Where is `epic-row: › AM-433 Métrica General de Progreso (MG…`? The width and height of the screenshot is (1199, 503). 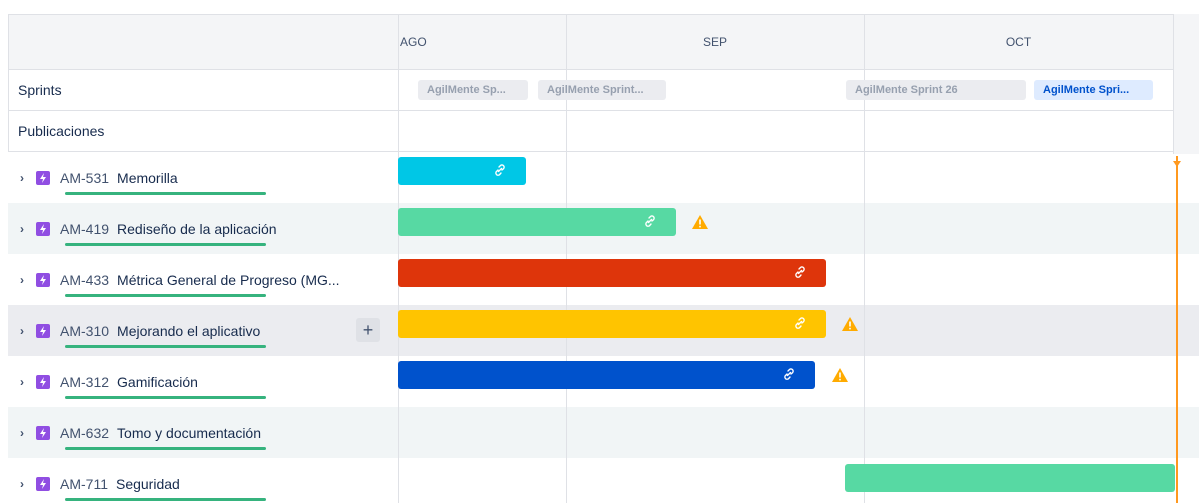 epic-row: › AM-433 Métrica General de Progreso (MG… is located at coordinates (203, 279).